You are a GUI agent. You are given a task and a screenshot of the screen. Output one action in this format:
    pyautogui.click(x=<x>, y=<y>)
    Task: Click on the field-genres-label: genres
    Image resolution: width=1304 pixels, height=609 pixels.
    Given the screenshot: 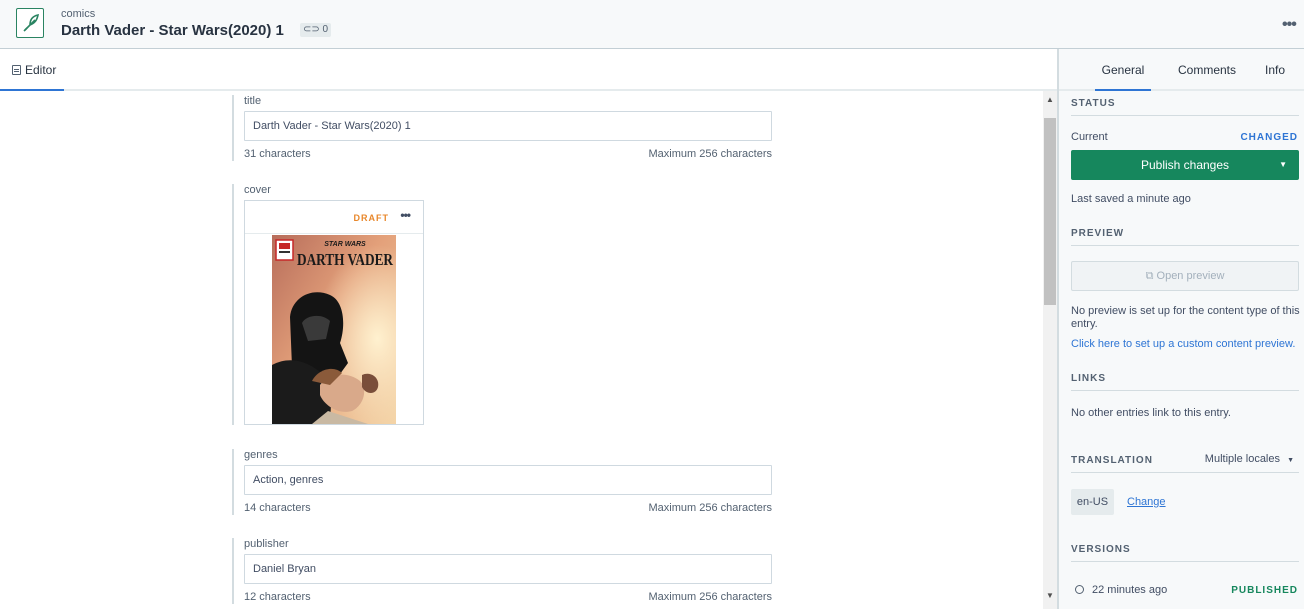 What is the action you would take?
    pyautogui.click(x=261, y=455)
    